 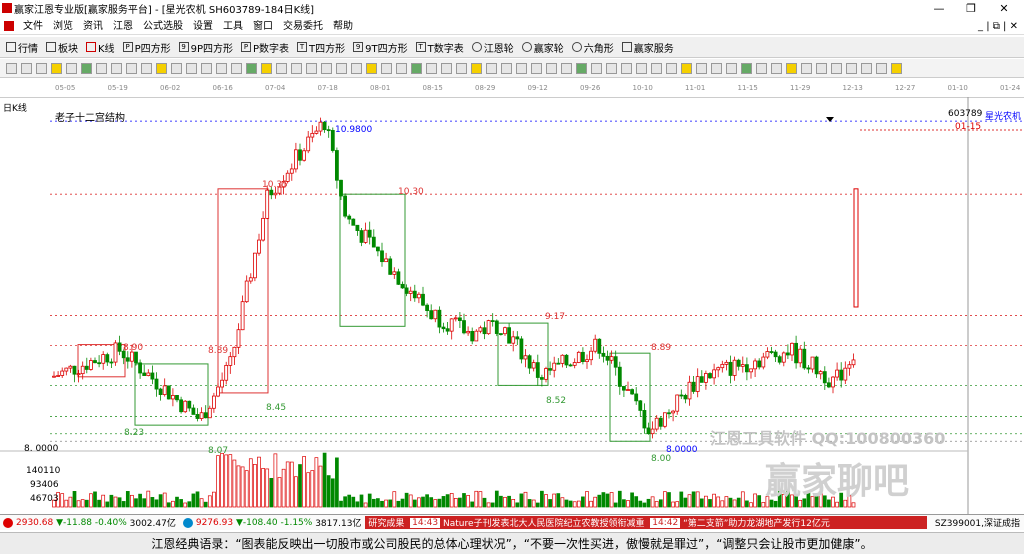 What do you see at coordinates (998, 26) in the screenshot?
I see `mdi-controls: _ | ⧉ | ✕` at bounding box center [998, 26].